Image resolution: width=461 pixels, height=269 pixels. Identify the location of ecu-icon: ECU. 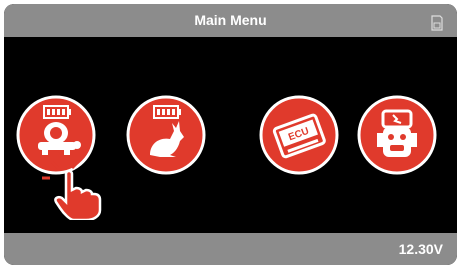
(299, 135).